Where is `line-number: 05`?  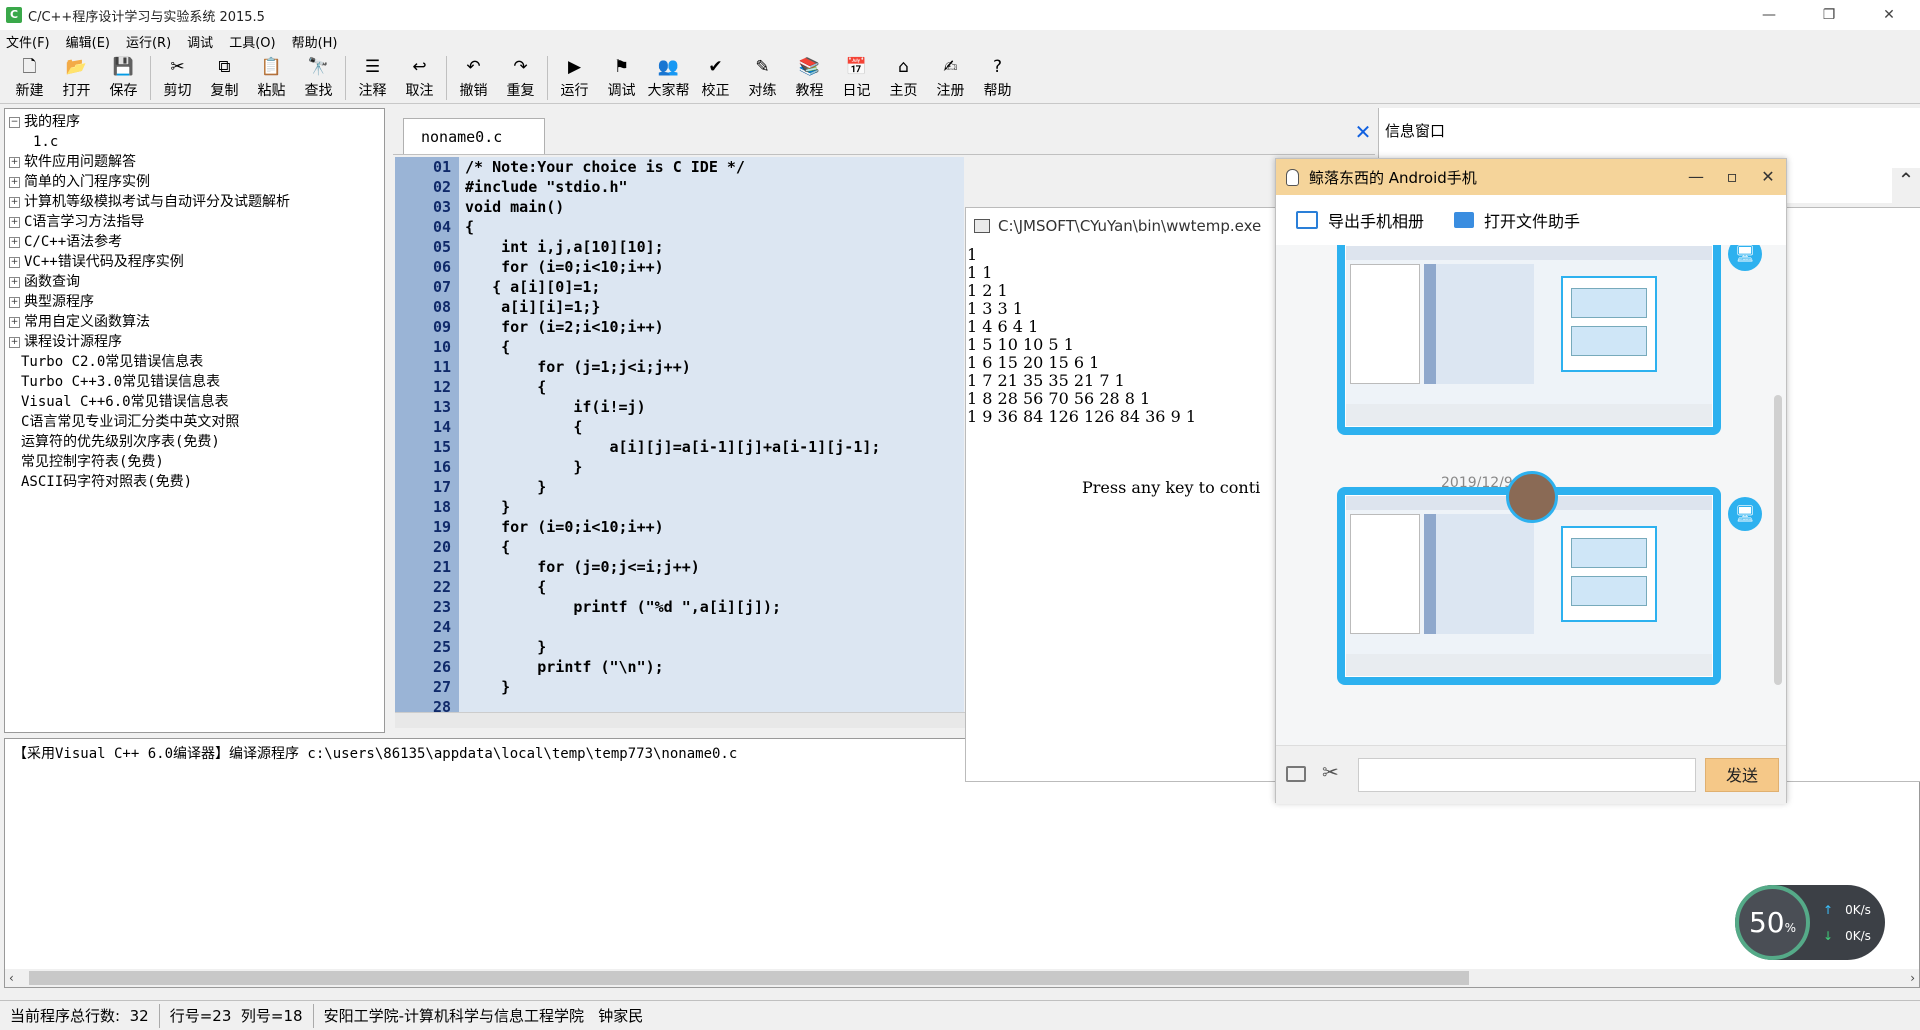
line-number: 05 is located at coordinates (441, 247).